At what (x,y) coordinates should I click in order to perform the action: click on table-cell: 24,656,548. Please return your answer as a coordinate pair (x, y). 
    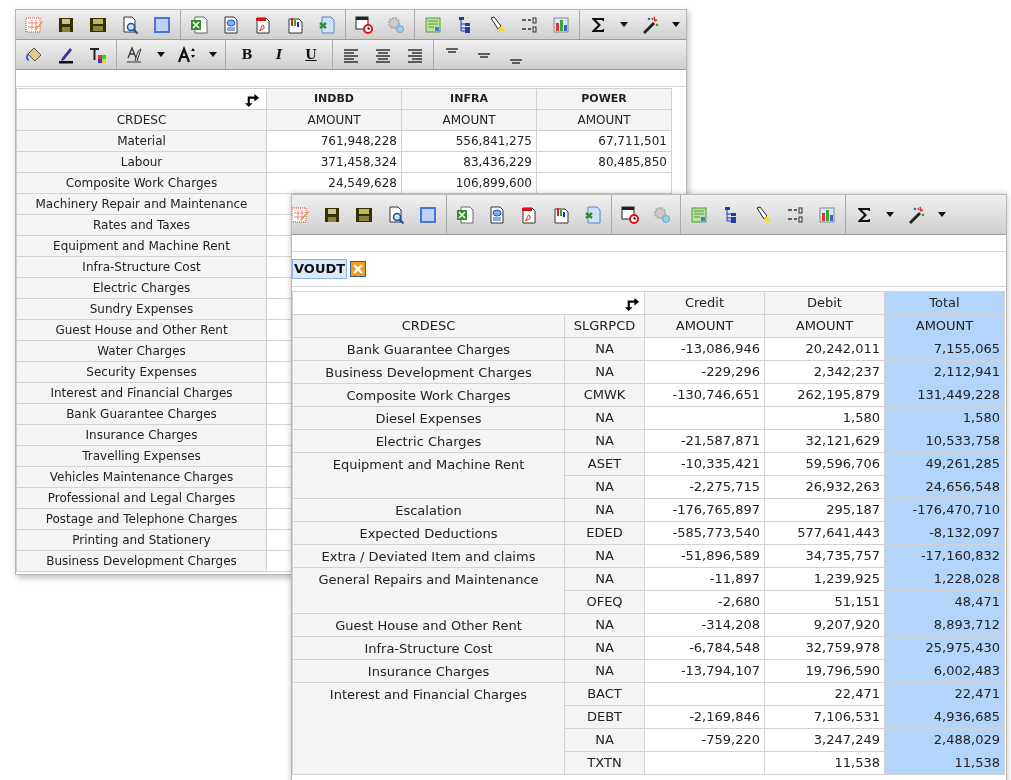
    Looking at the image, I should click on (944, 487).